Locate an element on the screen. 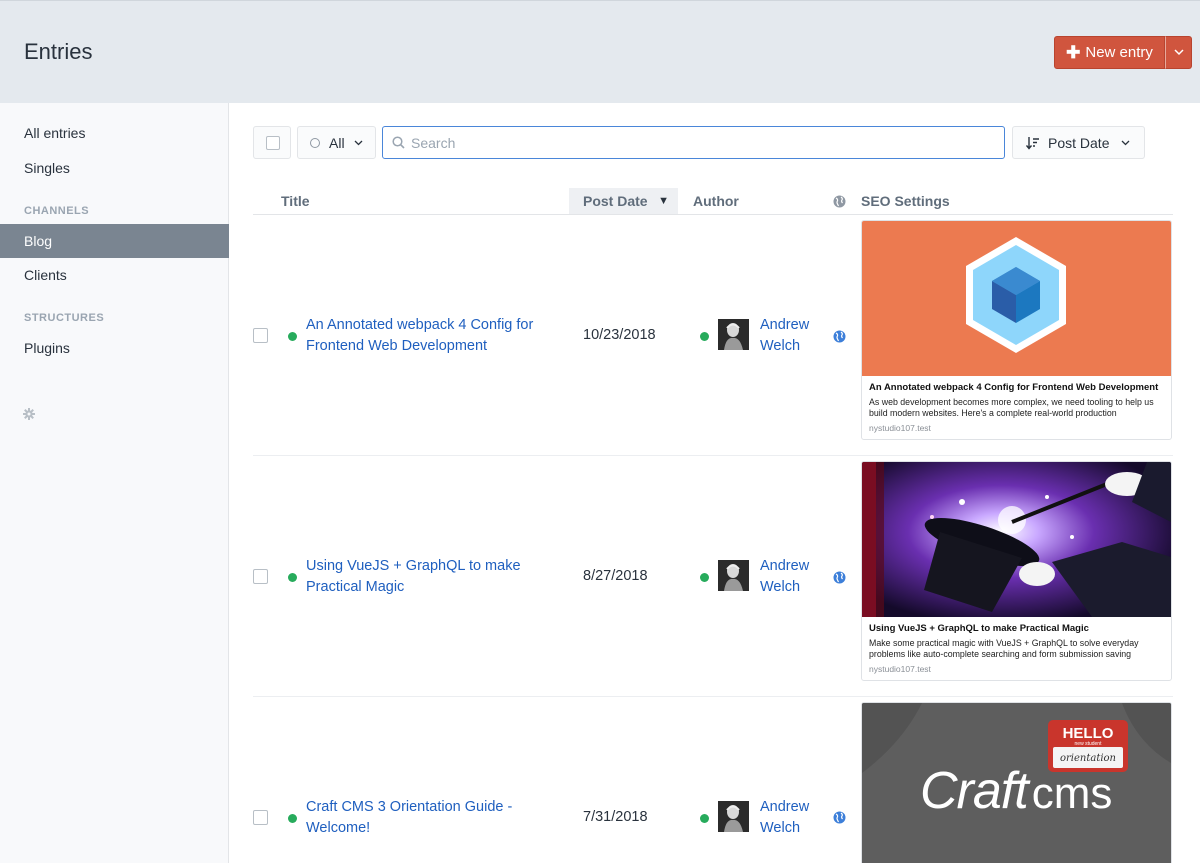 This screenshot has width=1200, height=863. search-field is located at coordinates (693, 142).